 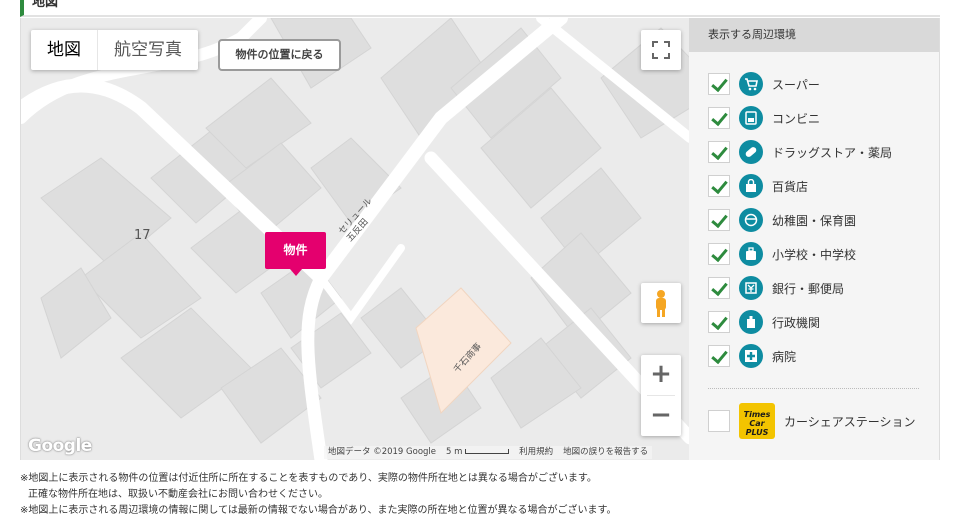 What do you see at coordinates (751, 322) in the screenshot?
I see `government-icon` at bounding box center [751, 322].